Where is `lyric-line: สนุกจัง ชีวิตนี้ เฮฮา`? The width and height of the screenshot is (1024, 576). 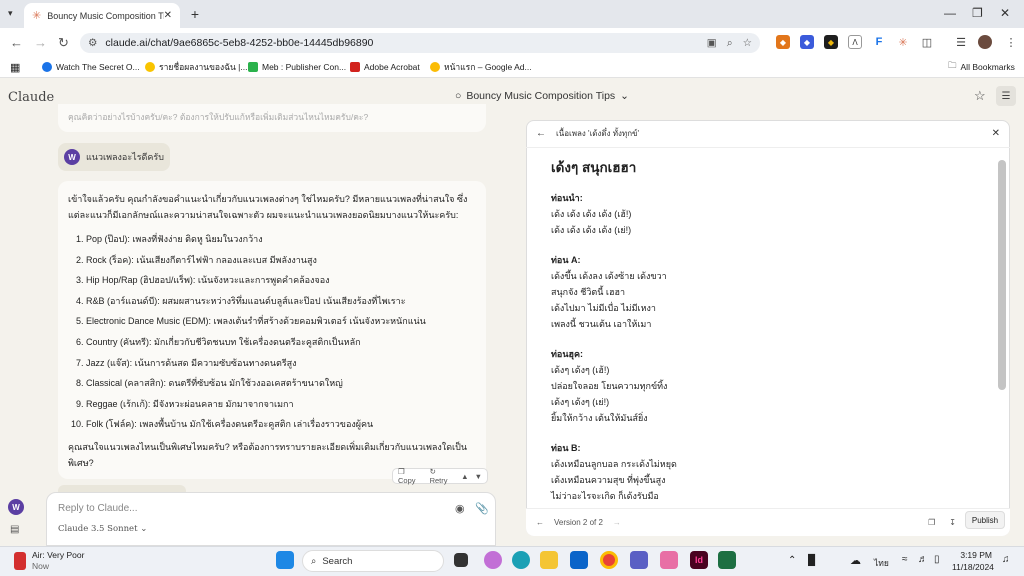 lyric-line: สนุกจัง ชีวิตนี้ เฮฮา is located at coordinates (588, 292).